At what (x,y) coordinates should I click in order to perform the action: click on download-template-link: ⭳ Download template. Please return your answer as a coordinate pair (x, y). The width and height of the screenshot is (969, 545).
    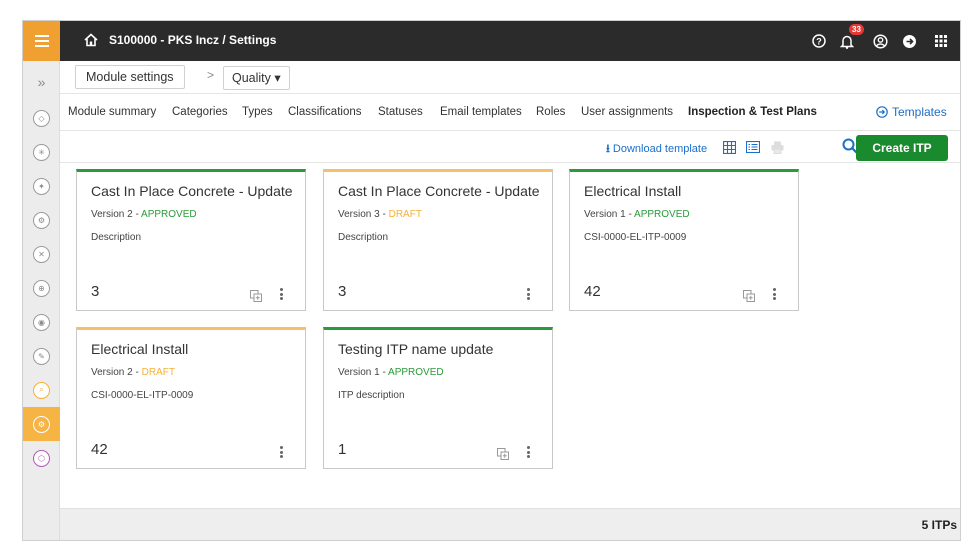
    Looking at the image, I should click on (656, 149).